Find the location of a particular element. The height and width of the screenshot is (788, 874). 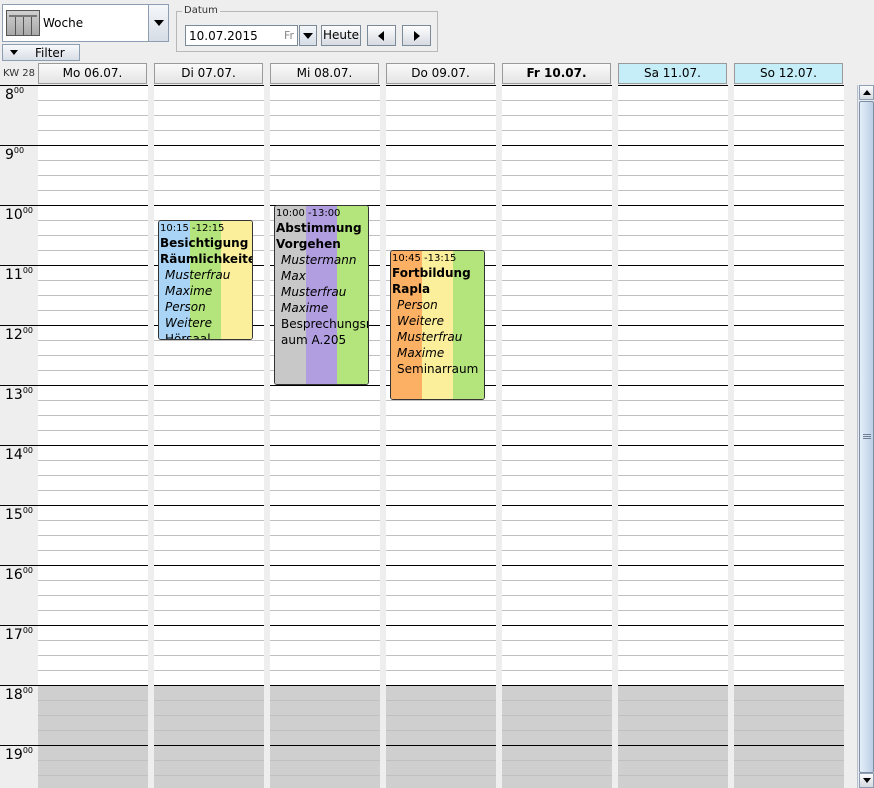

day-header: Mi 08.07. is located at coordinates (324, 73).